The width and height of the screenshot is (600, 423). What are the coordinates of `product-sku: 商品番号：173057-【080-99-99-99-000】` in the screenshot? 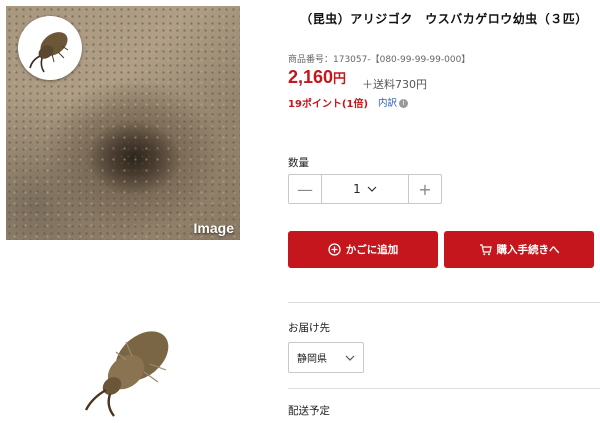 It's located at (379, 60).